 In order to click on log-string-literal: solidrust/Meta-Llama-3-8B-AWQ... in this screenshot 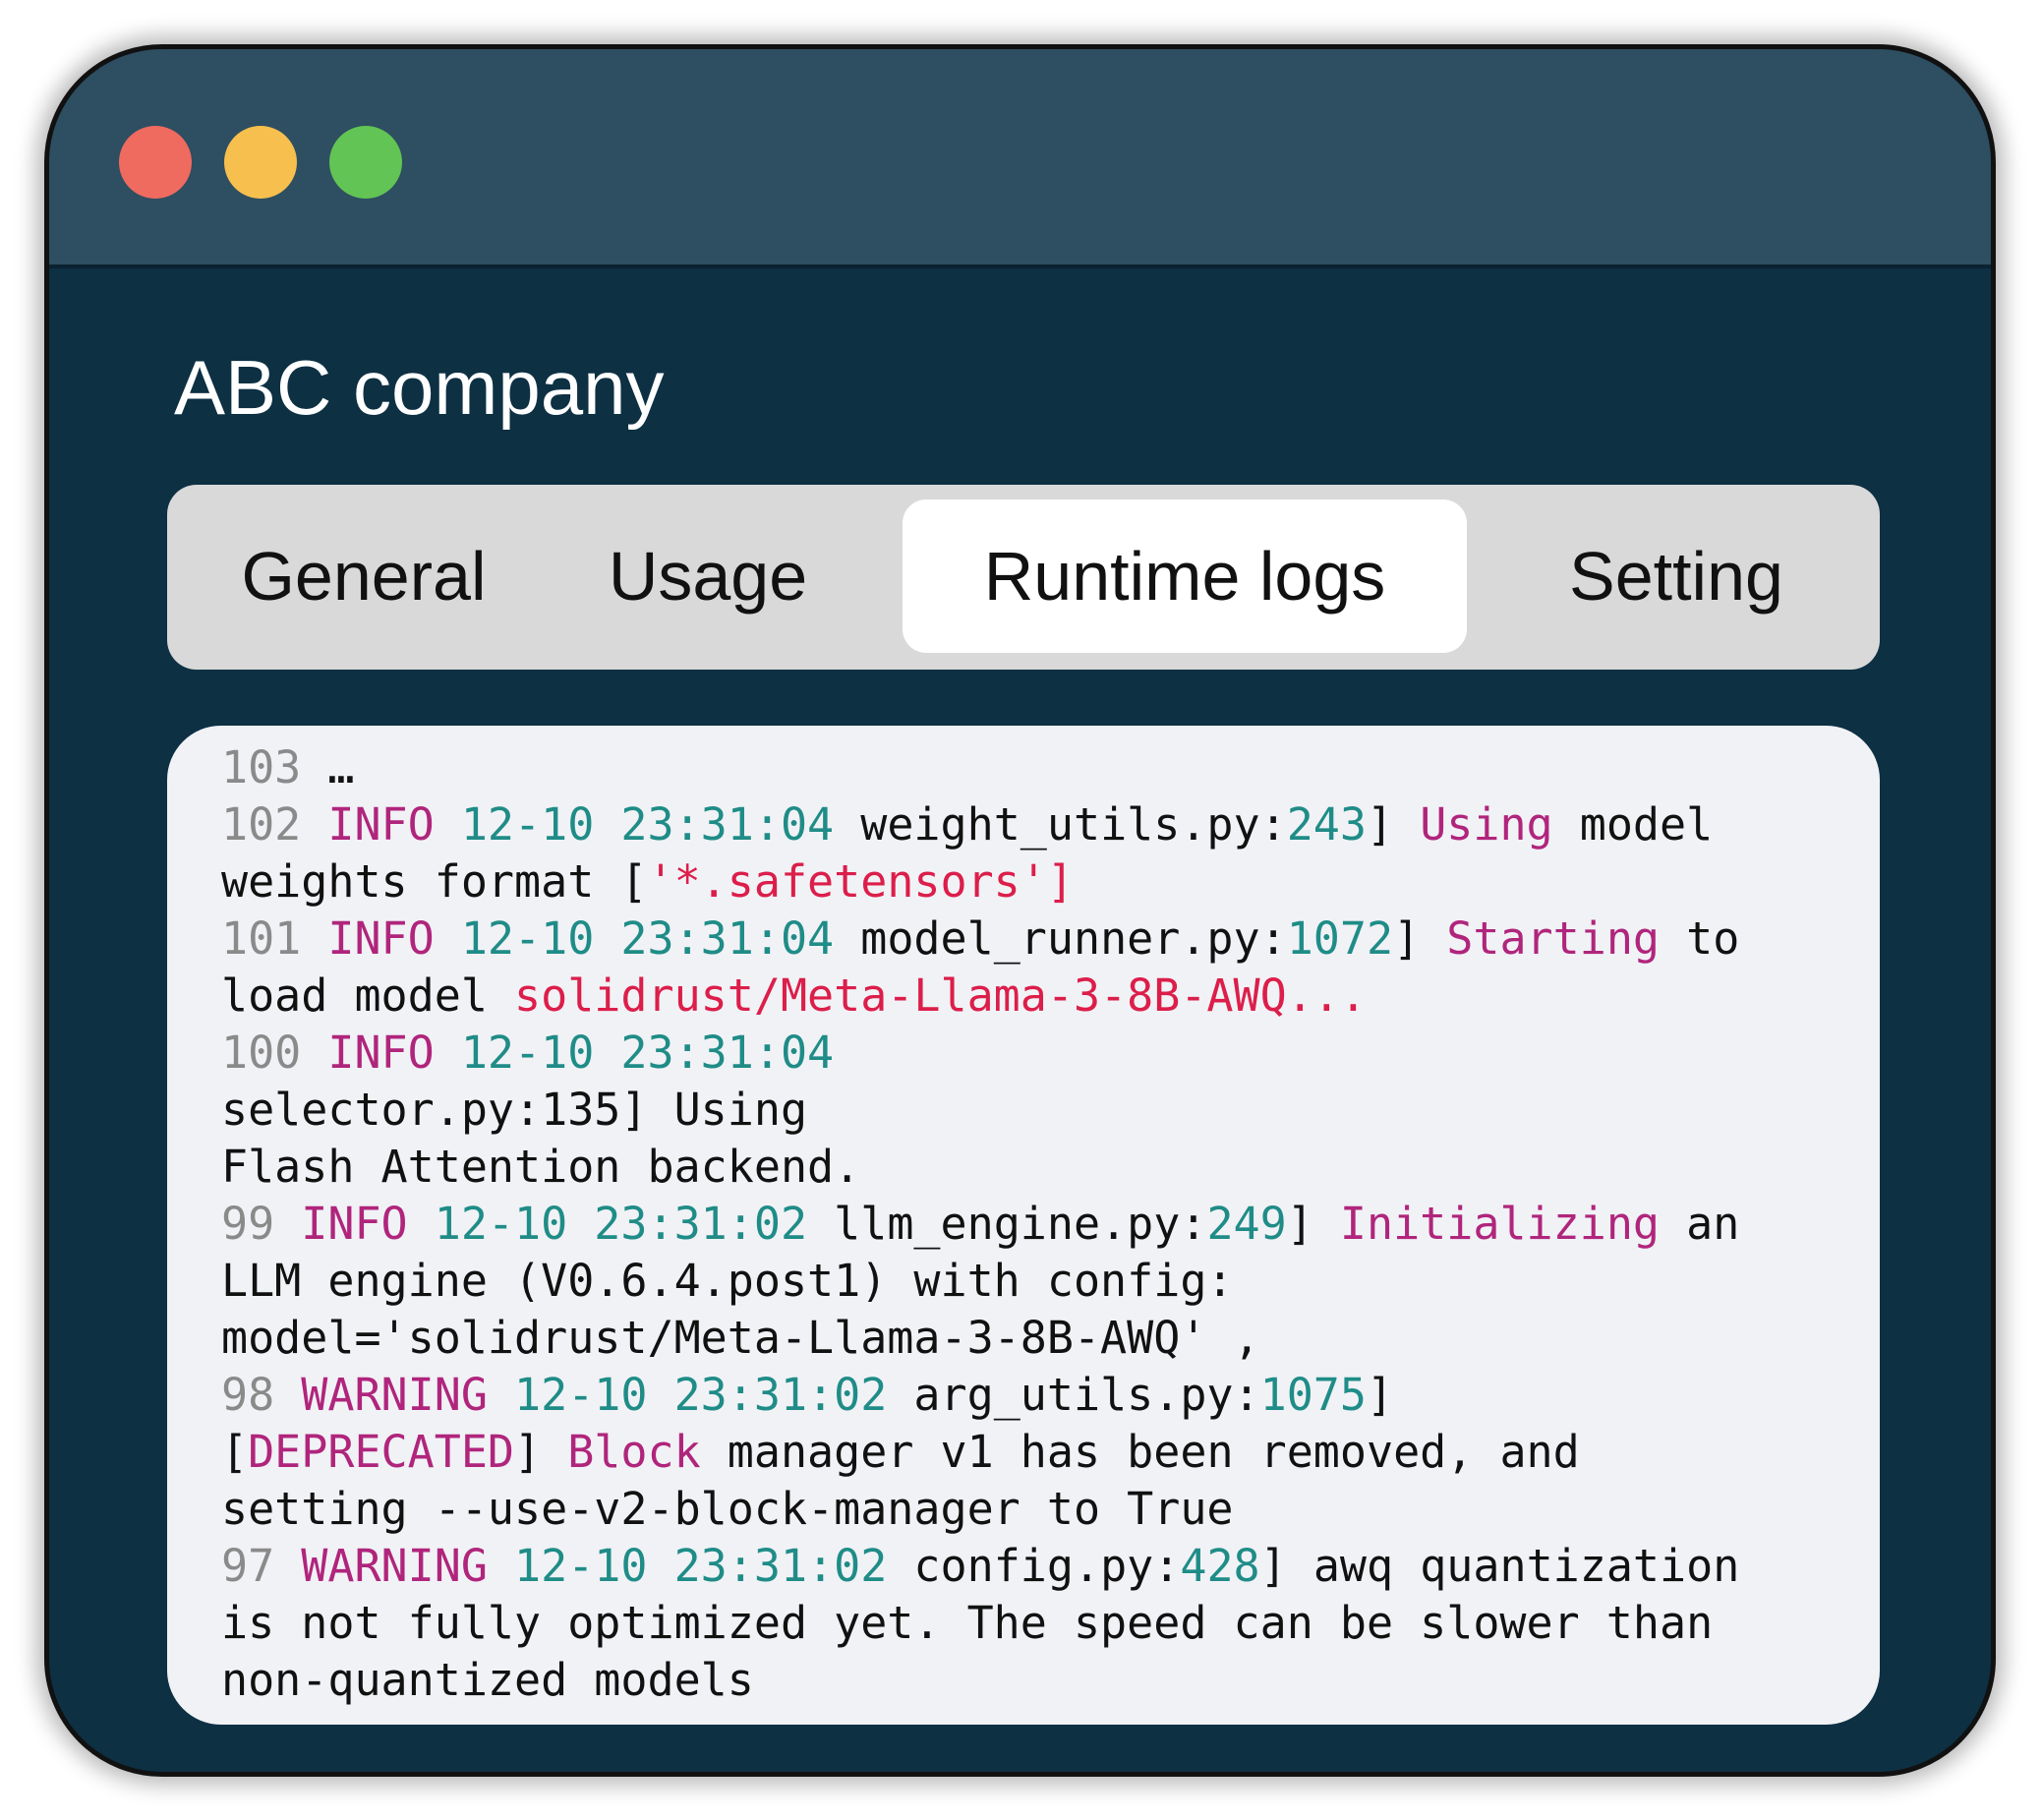, I will do `click(940, 995)`.